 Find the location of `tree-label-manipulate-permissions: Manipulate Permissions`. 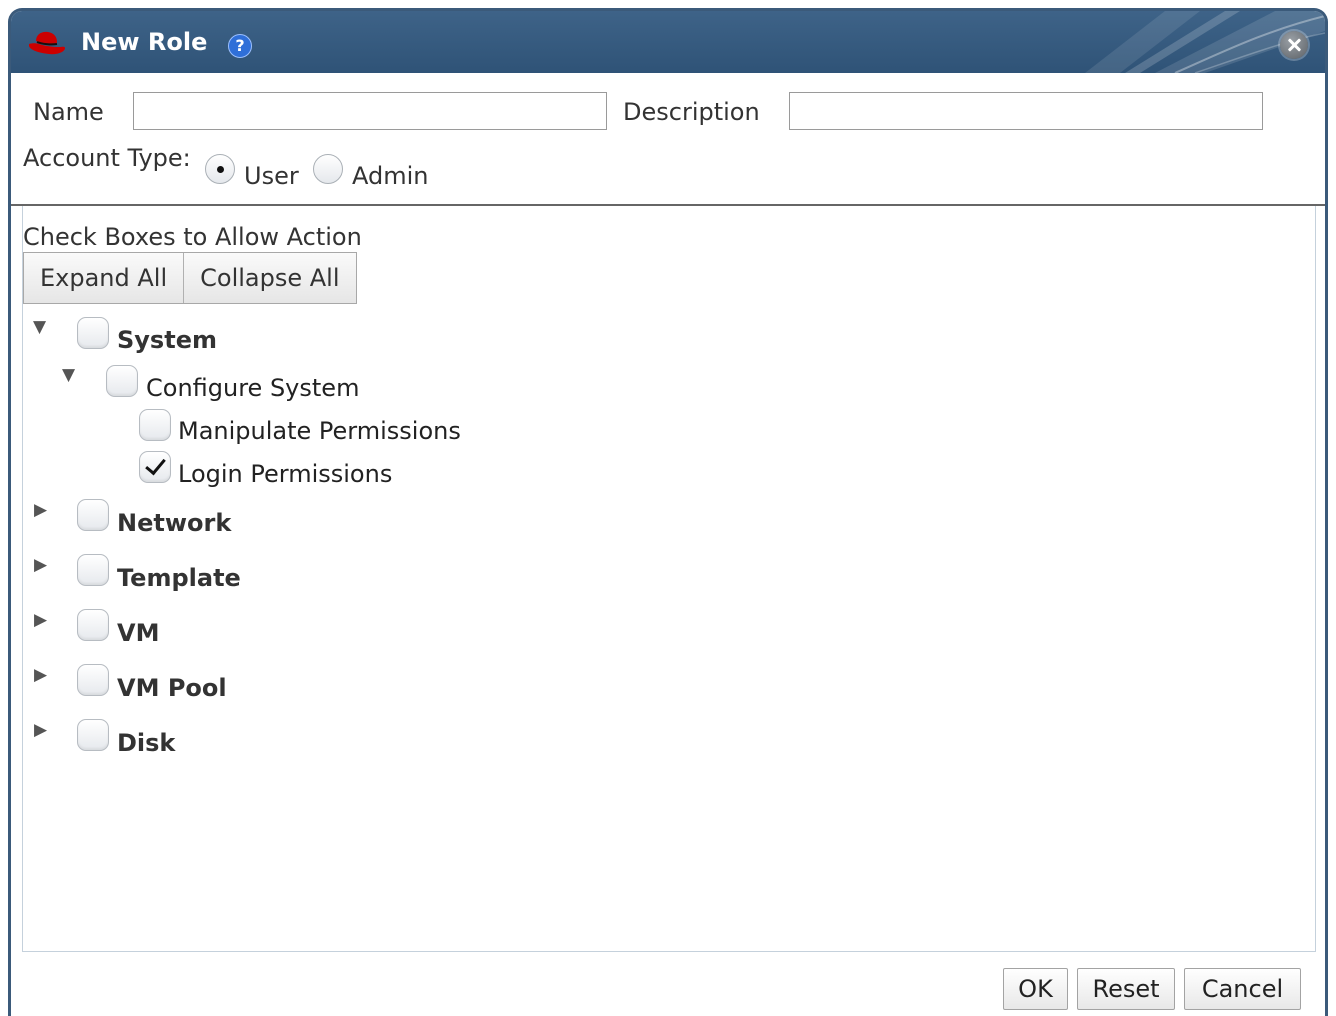

tree-label-manipulate-permissions: Manipulate Permissions is located at coordinates (319, 431).